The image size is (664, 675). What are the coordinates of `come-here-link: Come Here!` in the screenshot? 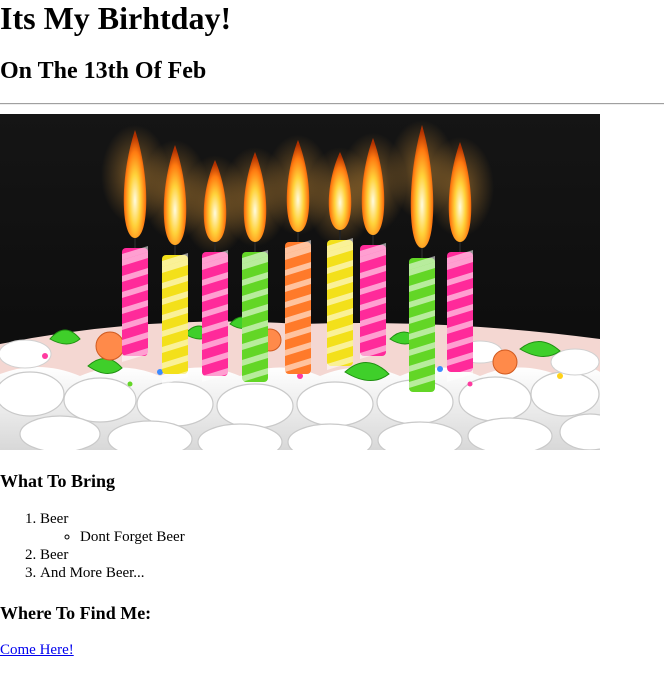 It's located at (37, 650).